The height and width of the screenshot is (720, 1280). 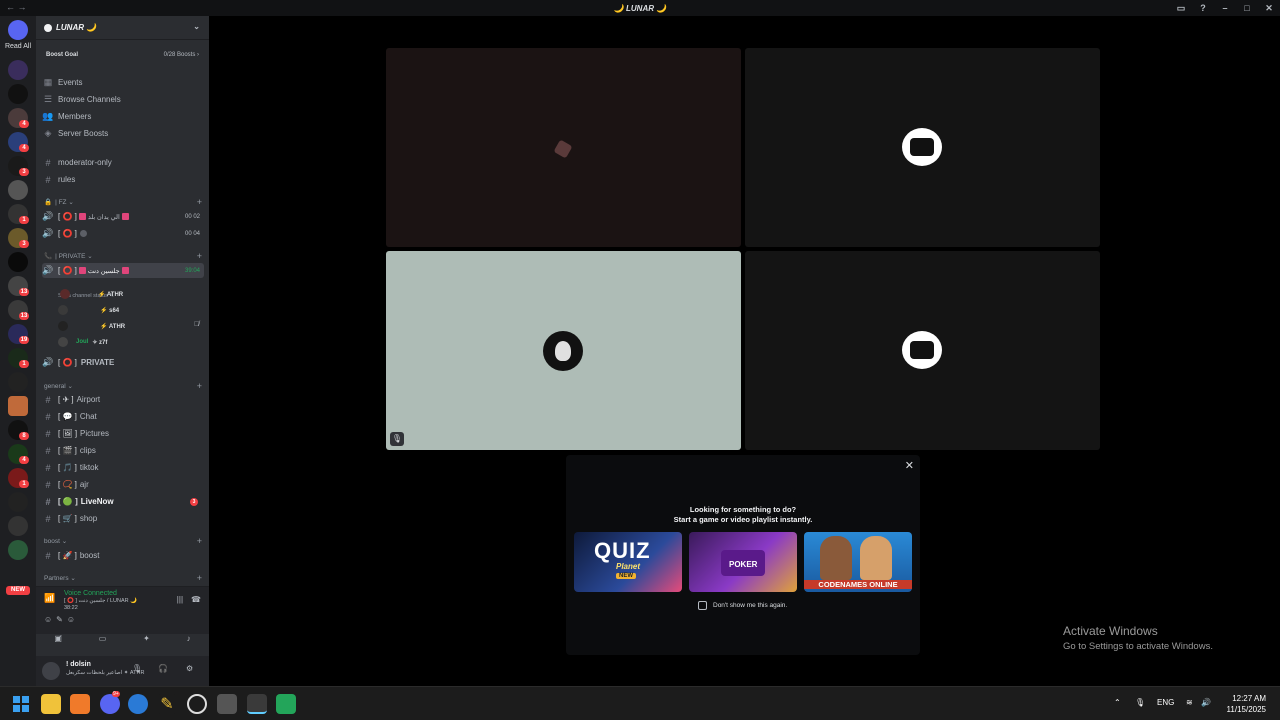 What do you see at coordinates (123, 450) in the screenshot?
I see `channel-clips: # [ 🎬 ] clips` at bounding box center [123, 450].